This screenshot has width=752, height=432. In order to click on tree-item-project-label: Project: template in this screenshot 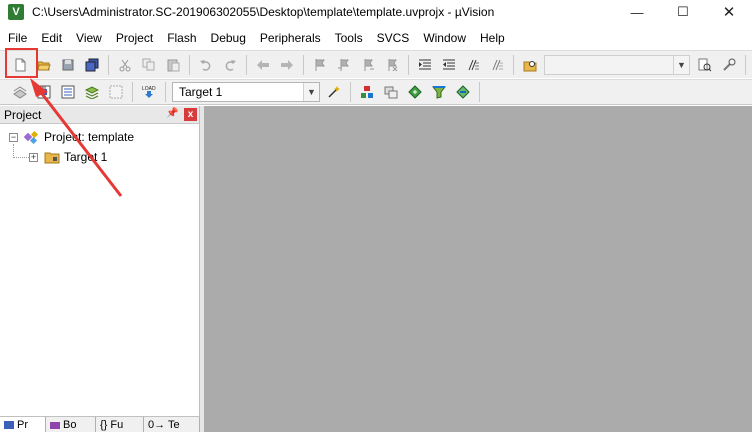, I will do `click(89, 137)`.